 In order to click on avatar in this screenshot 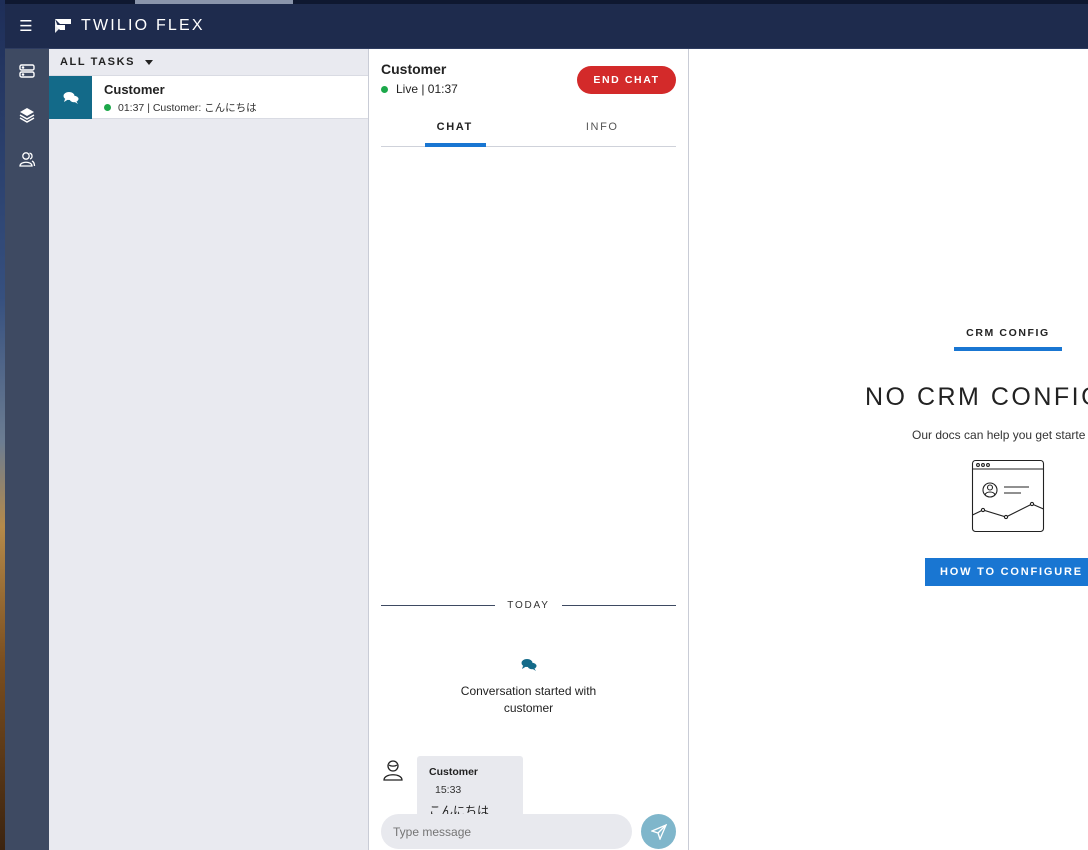, I will do `click(393, 770)`.